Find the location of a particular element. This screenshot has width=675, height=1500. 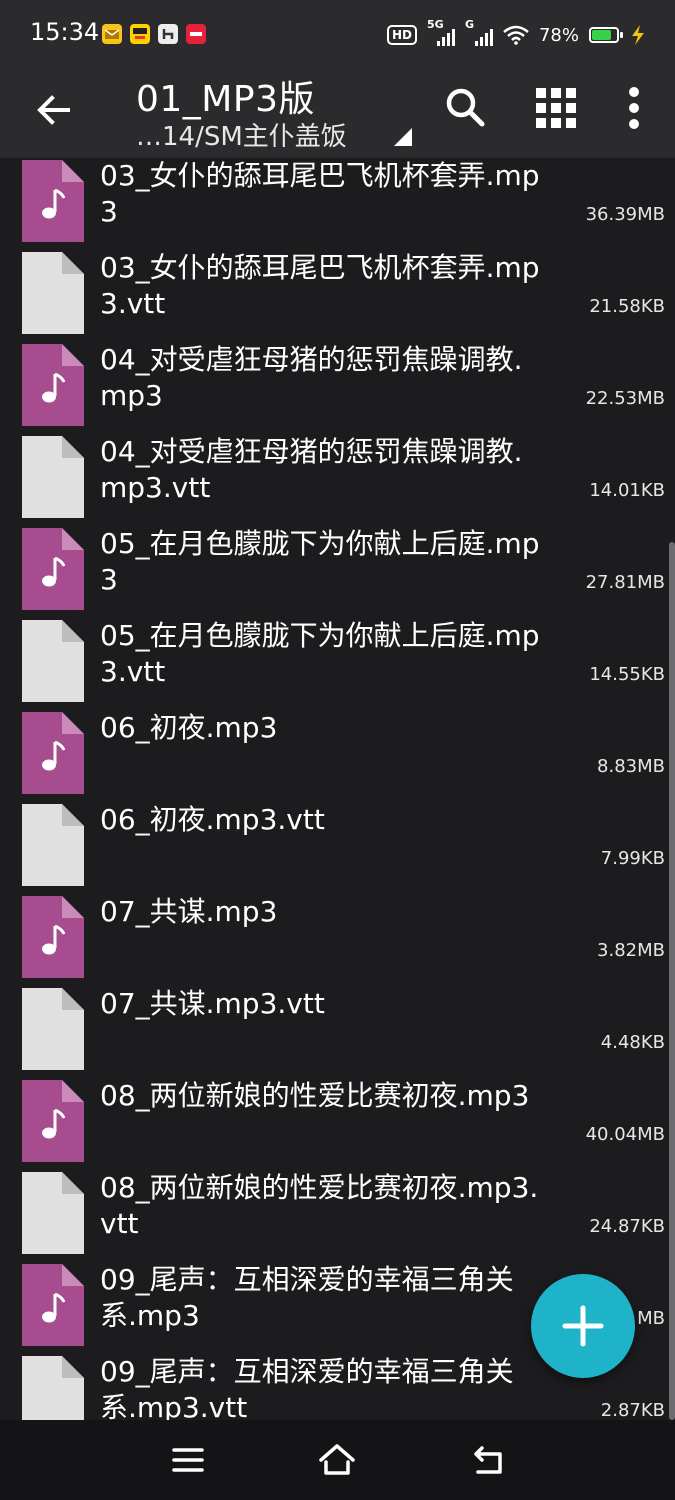

back-return-icon is located at coordinates (488, 1460).